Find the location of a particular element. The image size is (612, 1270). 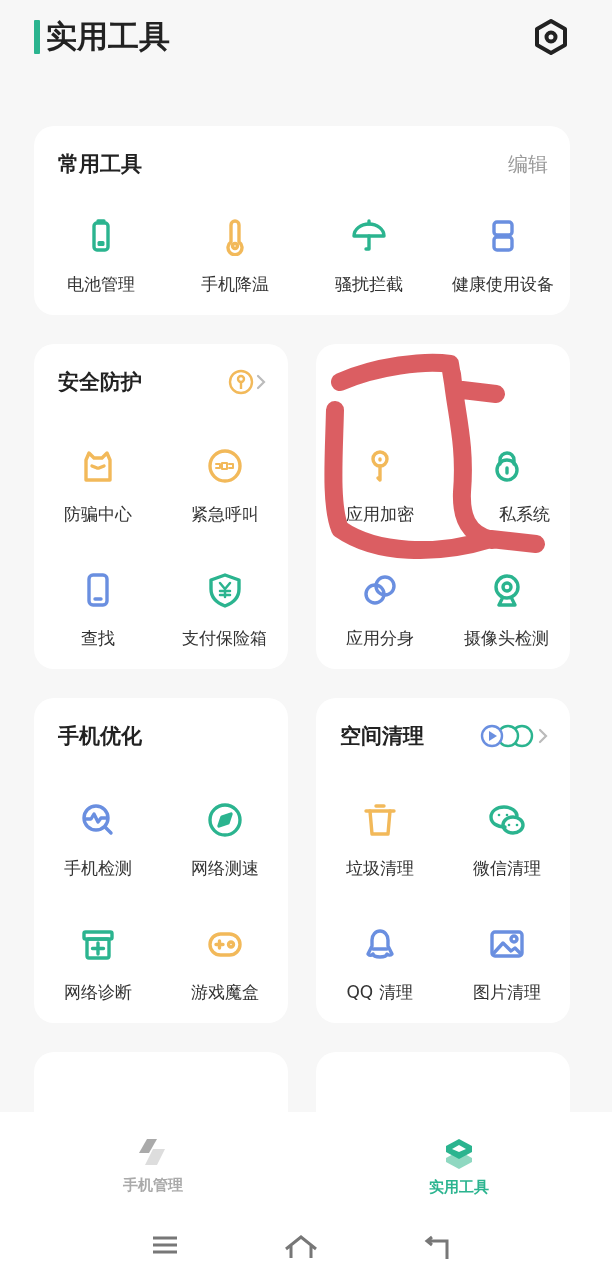

tool-item: 应用加密 is located at coordinates (379, 486).